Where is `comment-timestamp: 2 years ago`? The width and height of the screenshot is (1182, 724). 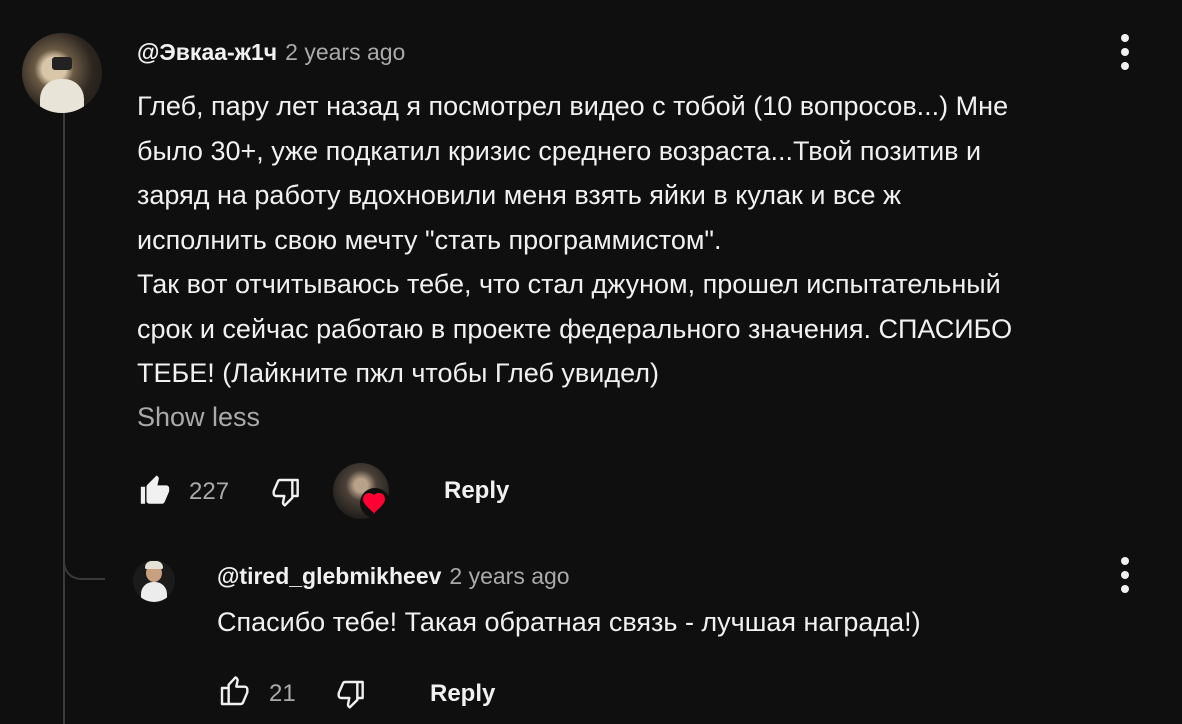
comment-timestamp: 2 years ago is located at coordinates (345, 52).